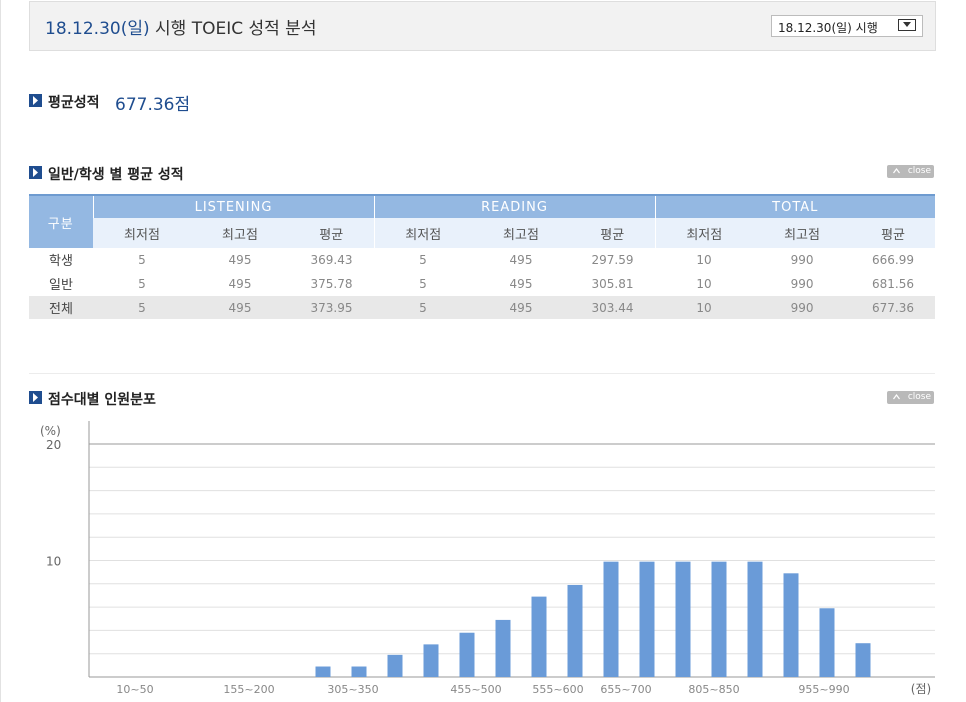 The image size is (966, 702). What do you see at coordinates (116, 175) in the screenshot?
I see `table-section-title: 일반/학생 별 평균 성적` at bounding box center [116, 175].